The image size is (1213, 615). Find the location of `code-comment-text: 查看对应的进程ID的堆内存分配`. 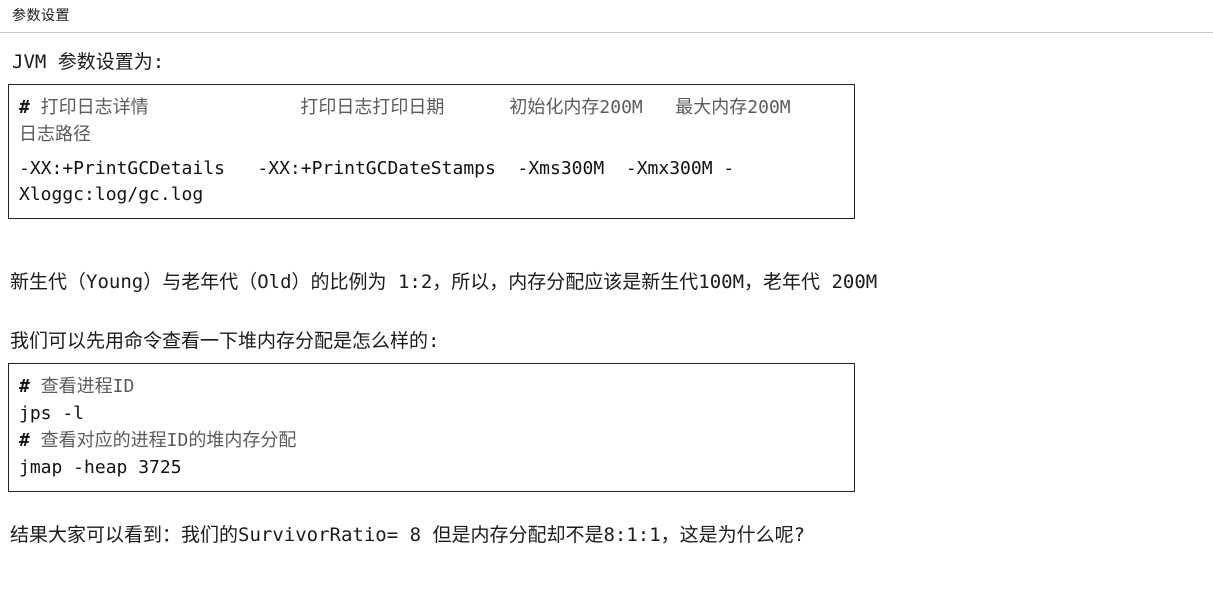

code-comment-text: 查看对应的进程ID的堆内存分配 is located at coordinates (163, 440).